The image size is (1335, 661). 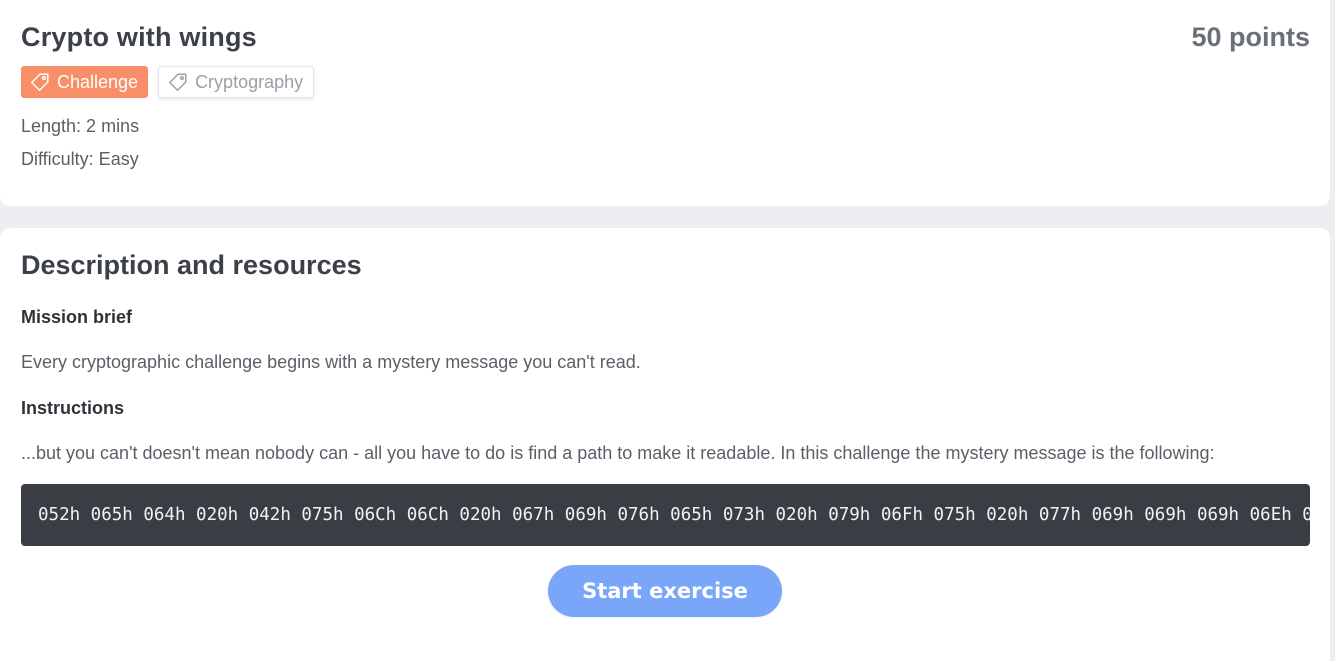 I want to click on challenge-difficulty: Difficulty: Easy, so click(x=80, y=159).